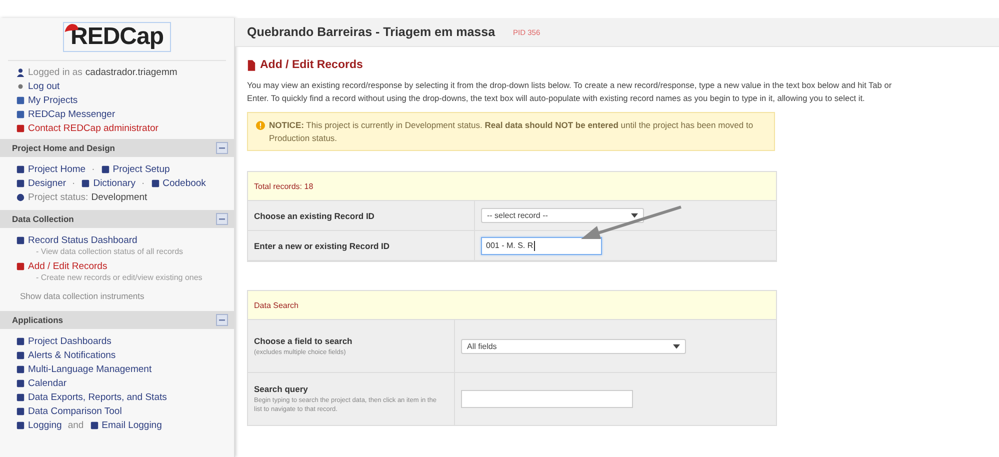 This screenshot has height=457, width=999. Describe the element at coordinates (57, 169) in the screenshot. I see `sidebar-link: Project Home` at that location.